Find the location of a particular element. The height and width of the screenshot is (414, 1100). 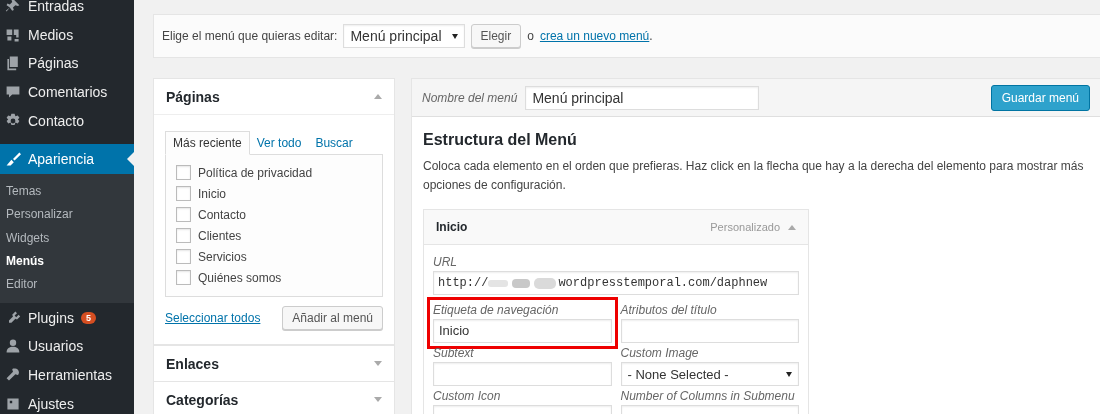

field-label: Custom Icon is located at coordinates (467, 396).